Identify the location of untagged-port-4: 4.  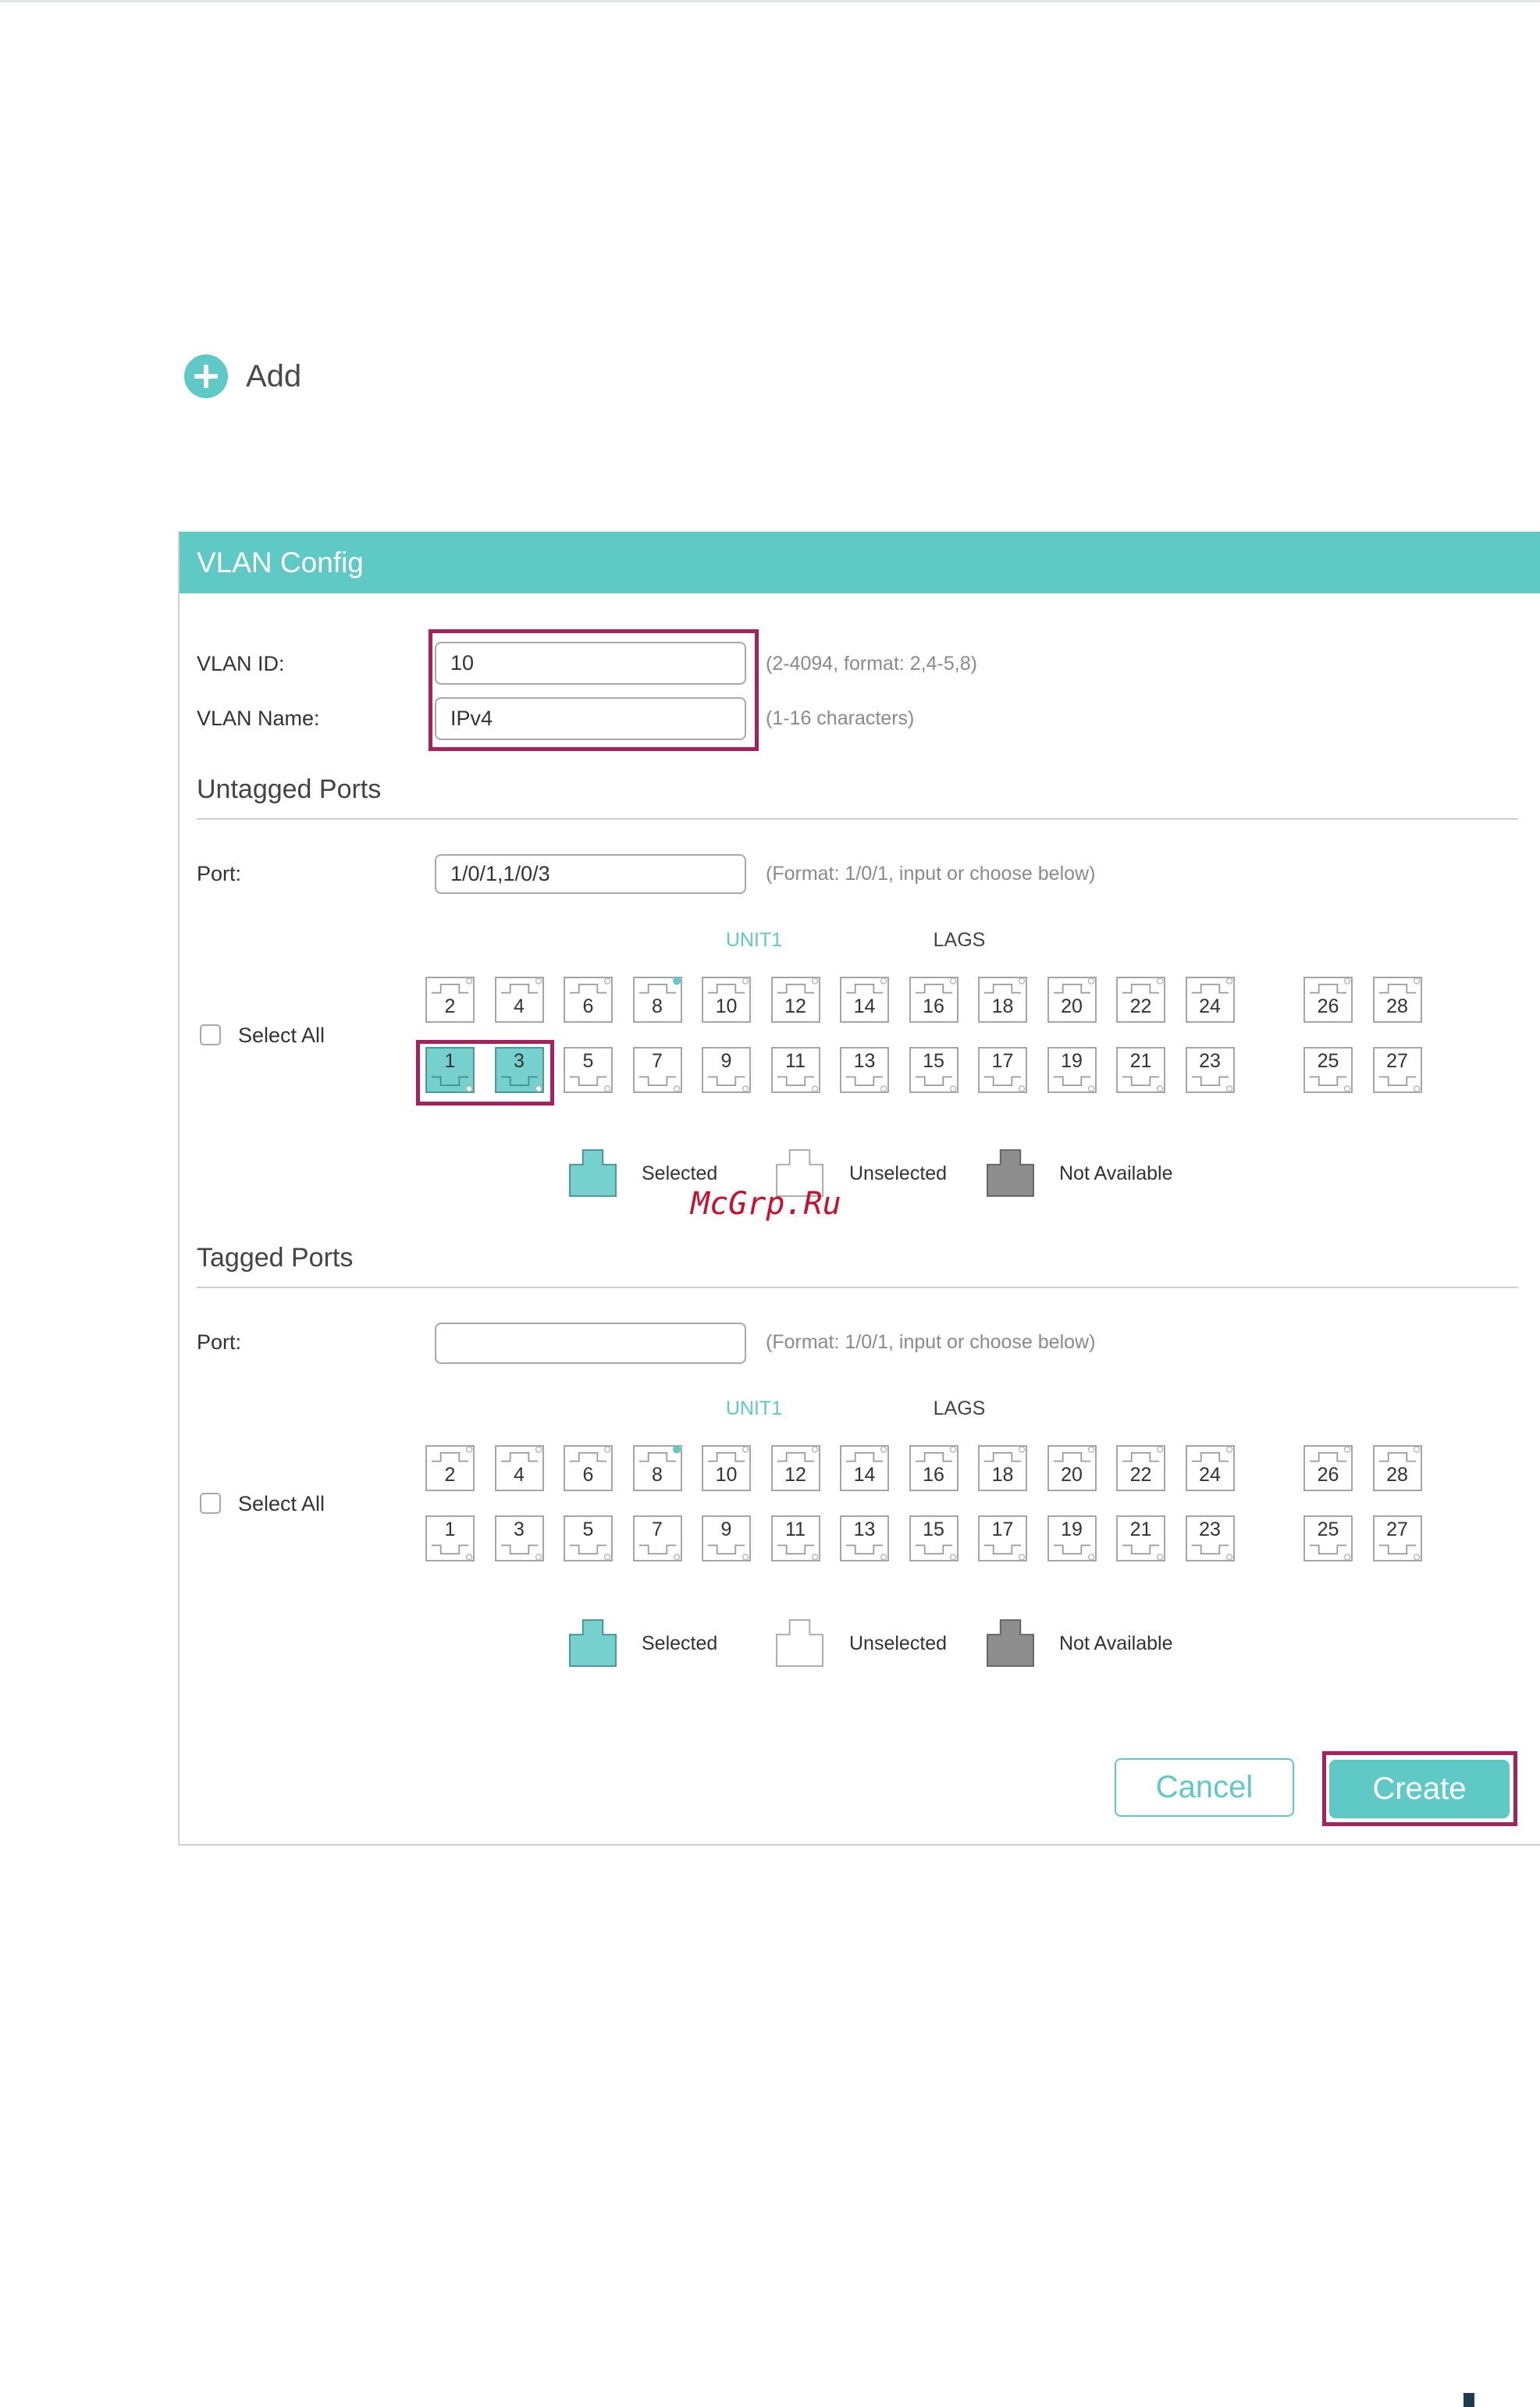
(519, 1000).